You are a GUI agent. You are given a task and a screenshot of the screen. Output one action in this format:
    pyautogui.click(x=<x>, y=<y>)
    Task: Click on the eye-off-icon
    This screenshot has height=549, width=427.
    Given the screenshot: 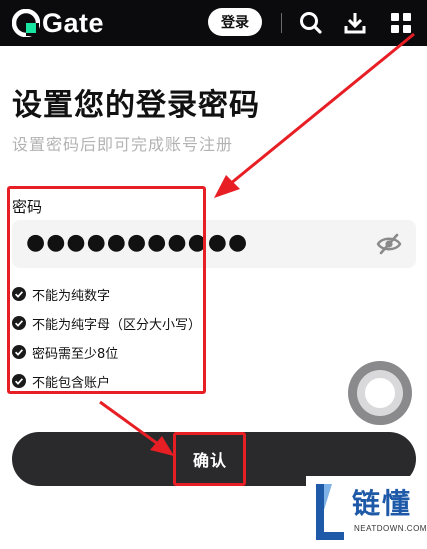 What is the action you would take?
    pyautogui.click(x=389, y=244)
    